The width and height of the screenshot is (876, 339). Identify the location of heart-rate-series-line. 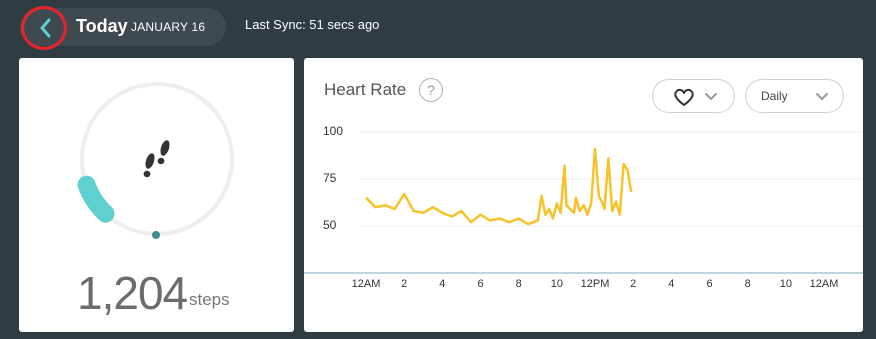
(499, 186).